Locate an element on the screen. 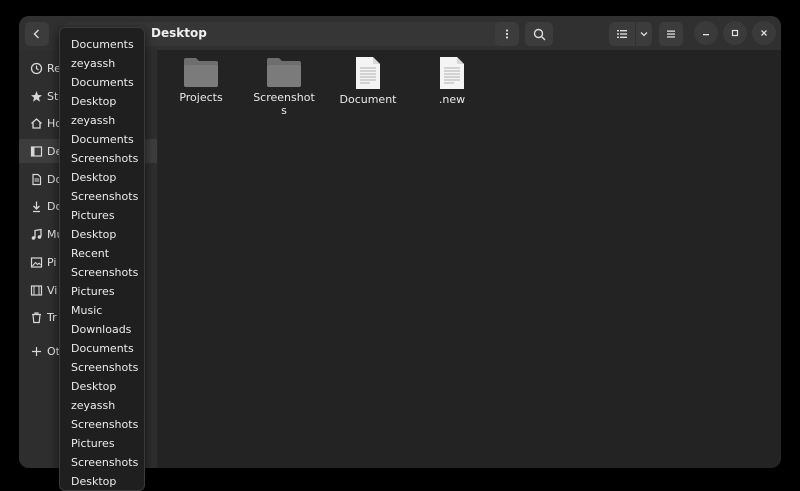 This screenshot has width=800, height=491. close-button is located at coordinates (764, 33).